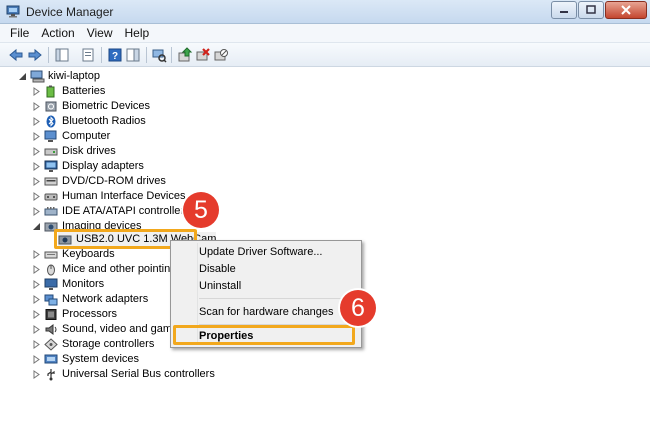  I want to click on close-button, so click(626, 10).